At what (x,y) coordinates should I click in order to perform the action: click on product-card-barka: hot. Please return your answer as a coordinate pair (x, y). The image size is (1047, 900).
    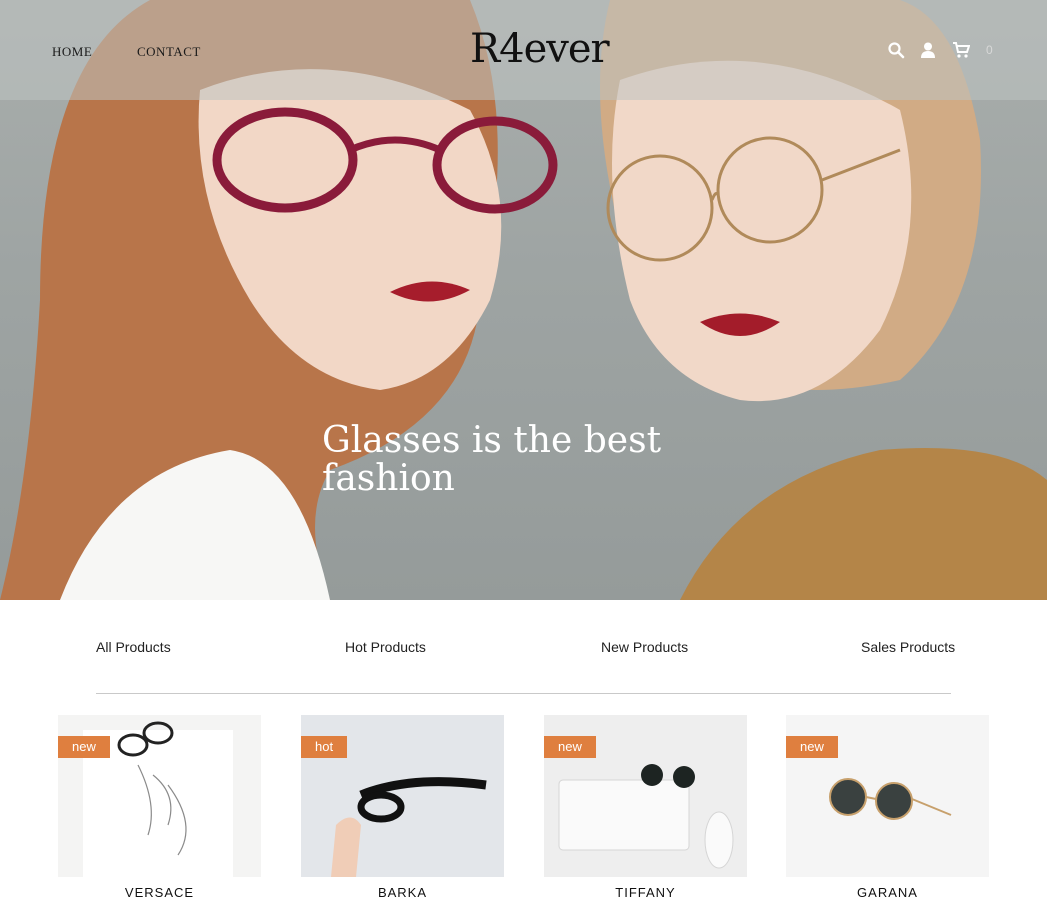
    Looking at the image, I should click on (402, 796).